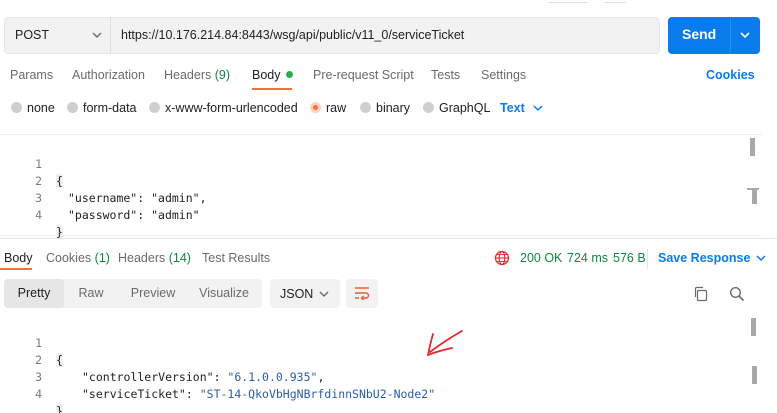 The height and width of the screenshot is (413, 777). Describe the element at coordinates (272, 75) in the screenshot. I see `tab-body: Body` at that location.